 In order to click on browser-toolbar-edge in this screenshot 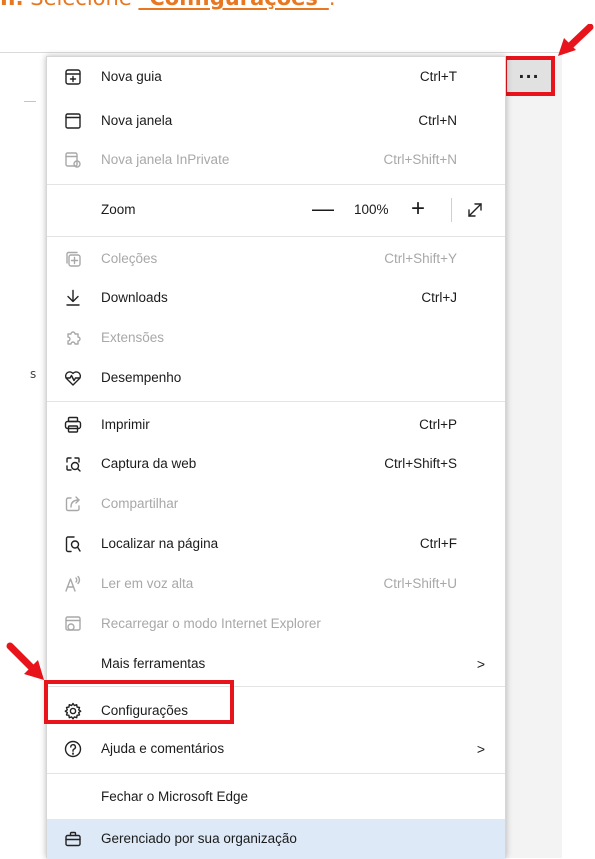, I will do `click(280, 52)`.